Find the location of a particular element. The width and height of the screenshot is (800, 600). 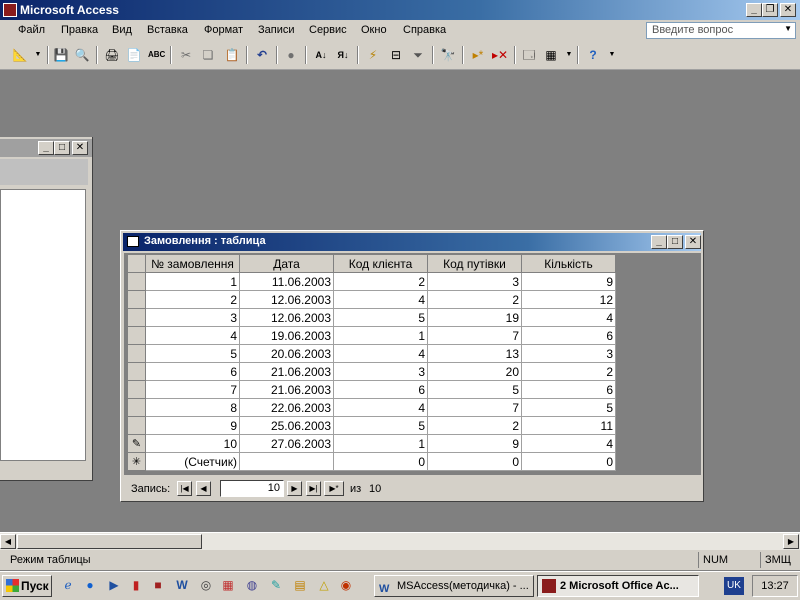

delete-record-icon: ▸✕ is located at coordinates (500, 55).